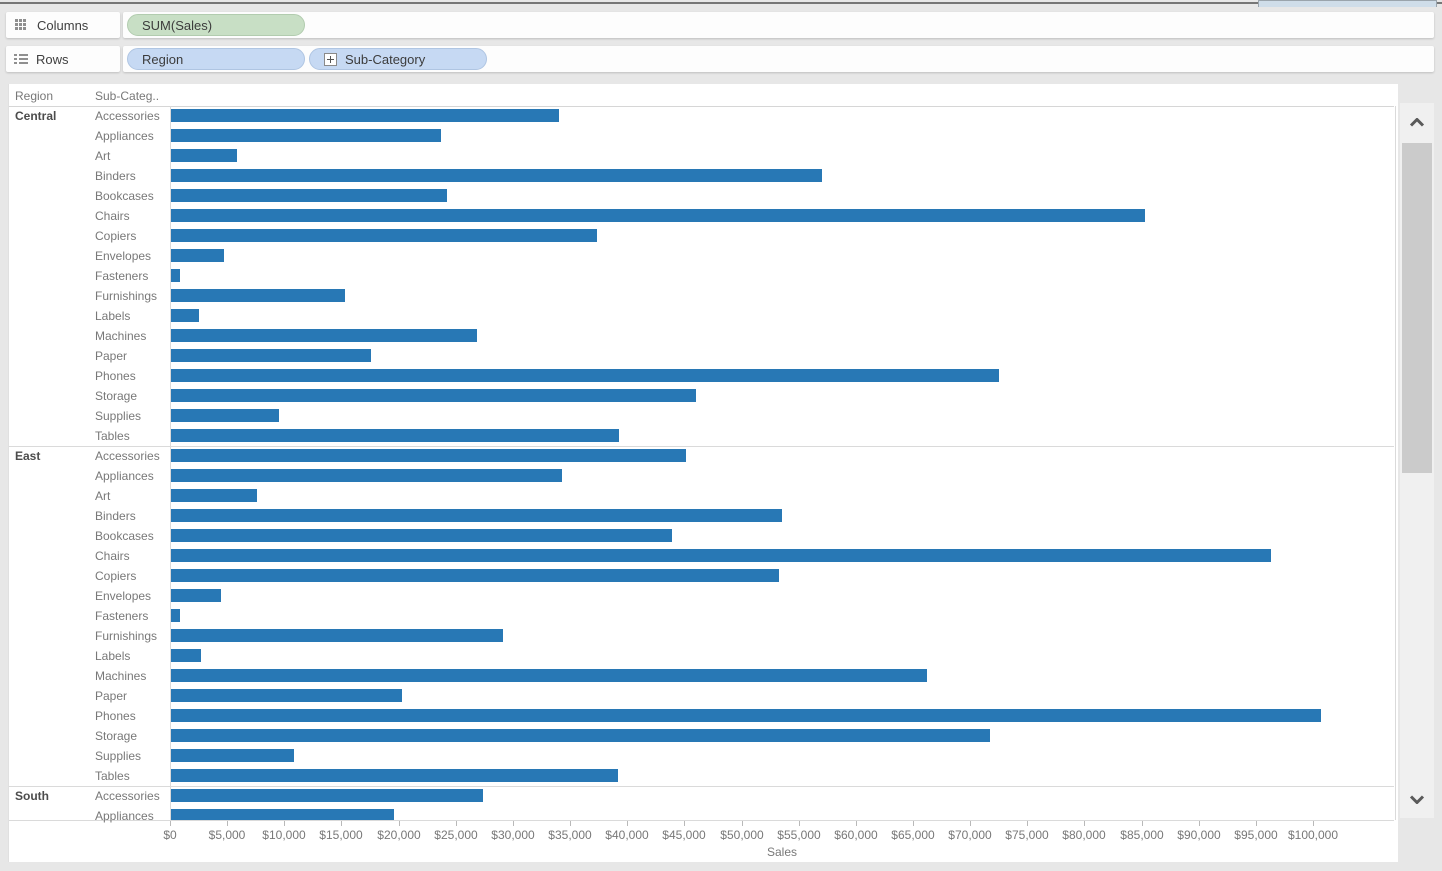 This screenshot has height=871, width=1442. What do you see at coordinates (778, 25) in the screenshot?
I see `columns-shelf-droparea: SUM(Sales)` at bounding box center [778, 25].